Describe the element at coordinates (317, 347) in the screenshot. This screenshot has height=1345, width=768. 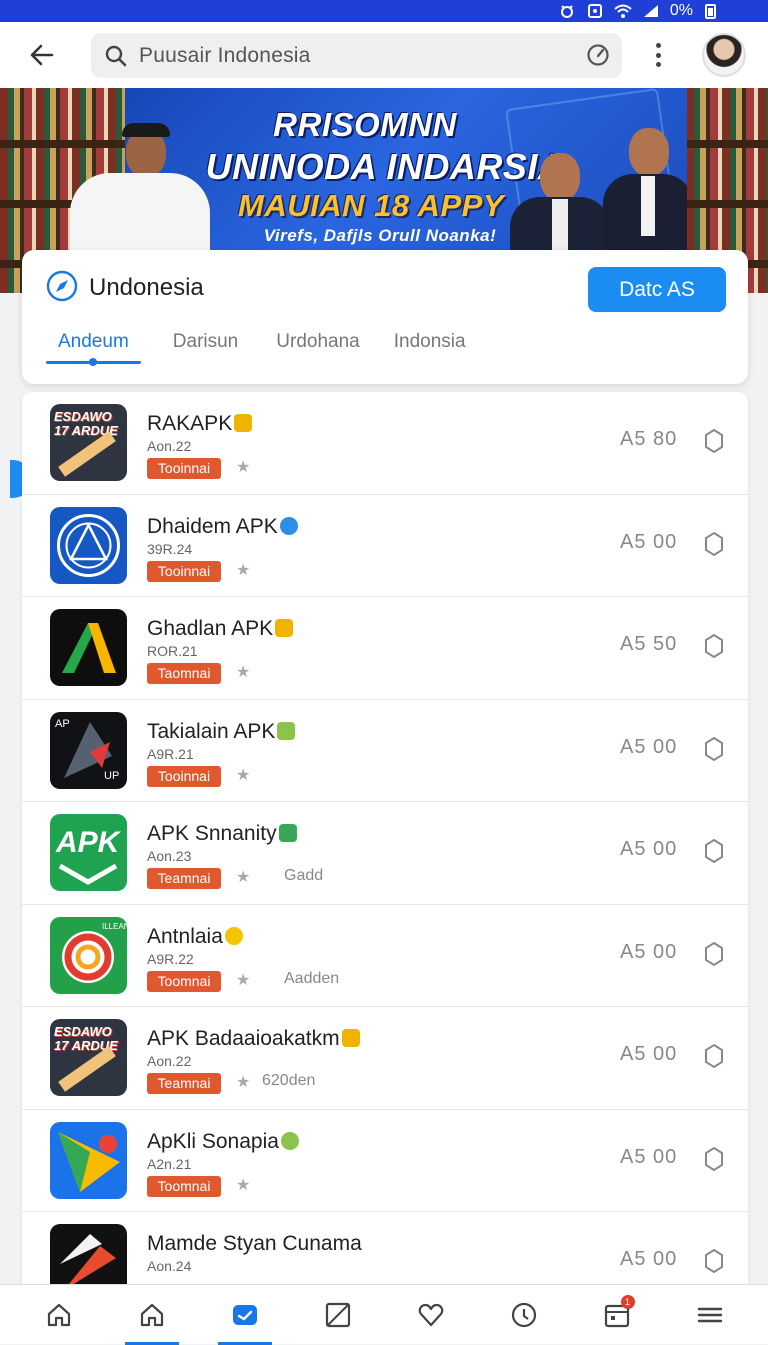
I see `tab-urdohana: Urdohana` at that location.